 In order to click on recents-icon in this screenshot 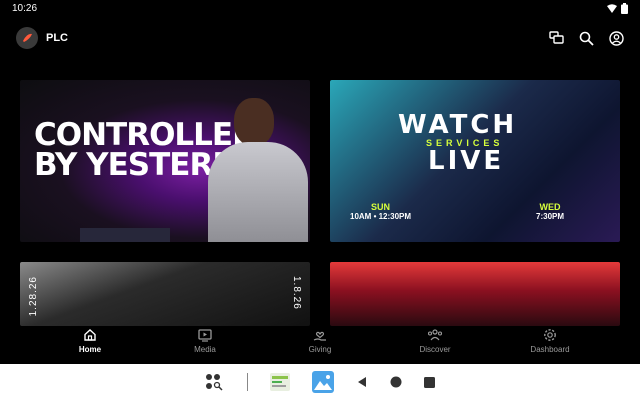, I will do `click(429, 382)`.